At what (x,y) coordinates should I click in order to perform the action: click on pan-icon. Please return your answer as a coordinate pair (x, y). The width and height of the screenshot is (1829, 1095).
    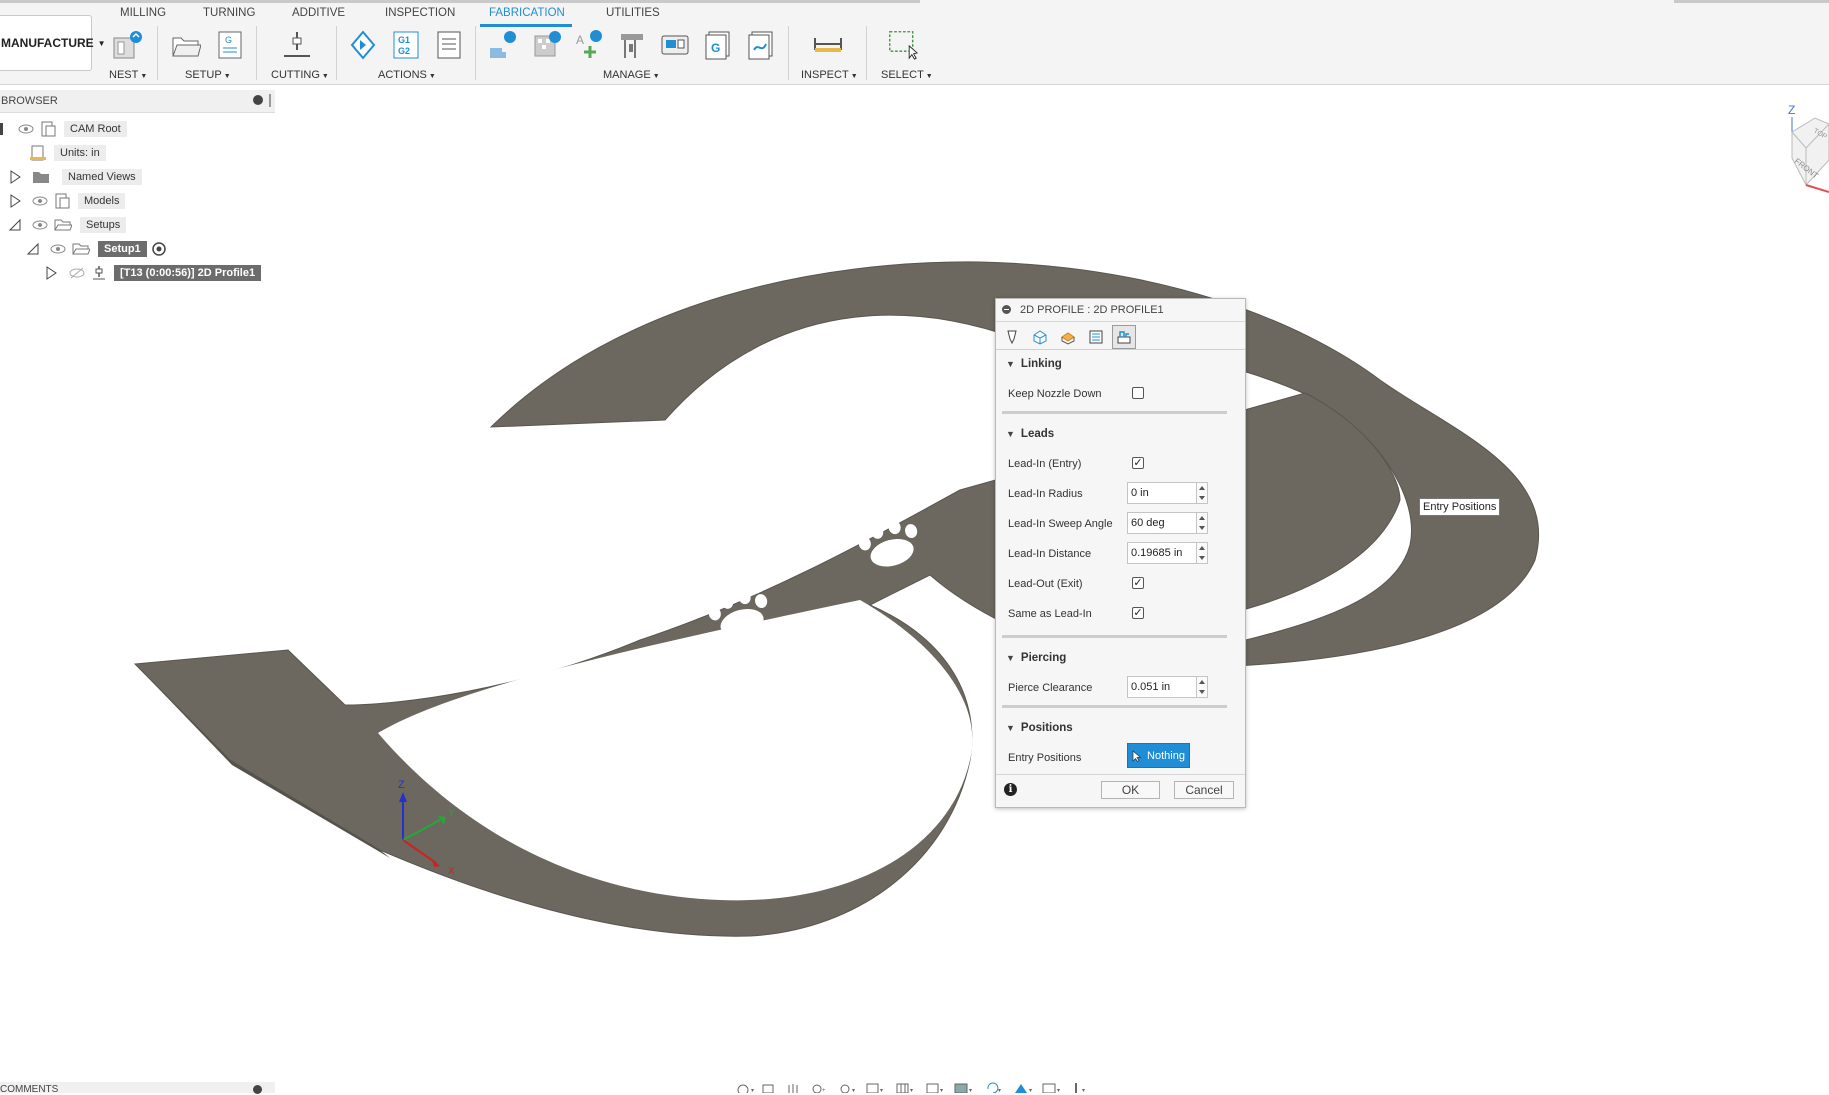
    Looking at the image, I should click on (793, 1088).